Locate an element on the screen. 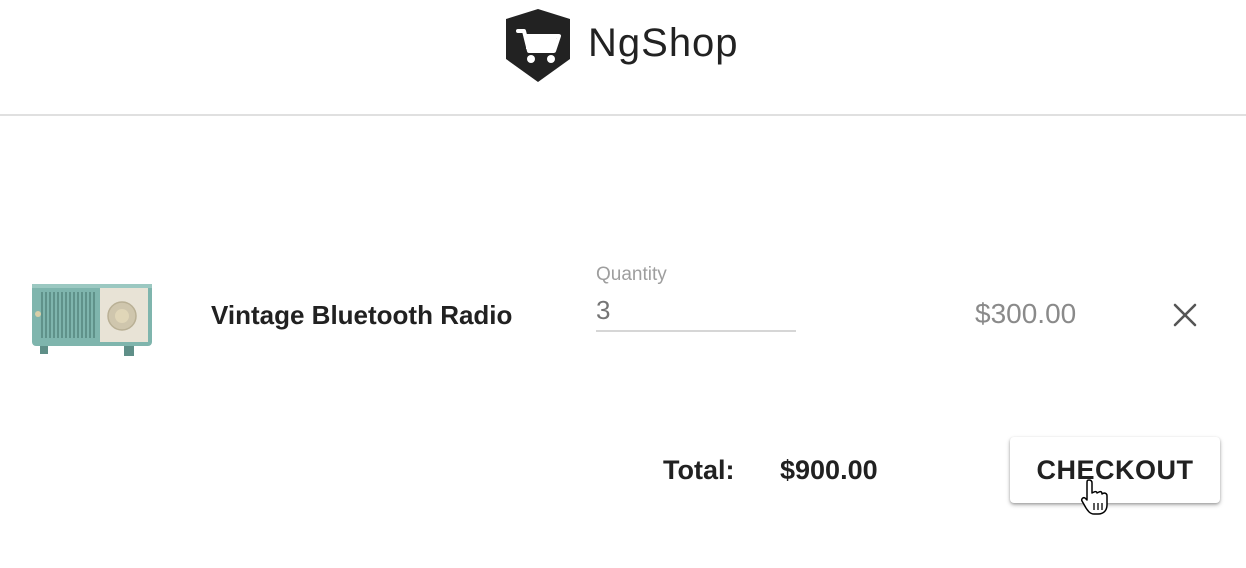 Image resolution: width=1246 pixels, height=568 pixels. checkout-button: CHECKOUT is located at coordinates (1115, 470).